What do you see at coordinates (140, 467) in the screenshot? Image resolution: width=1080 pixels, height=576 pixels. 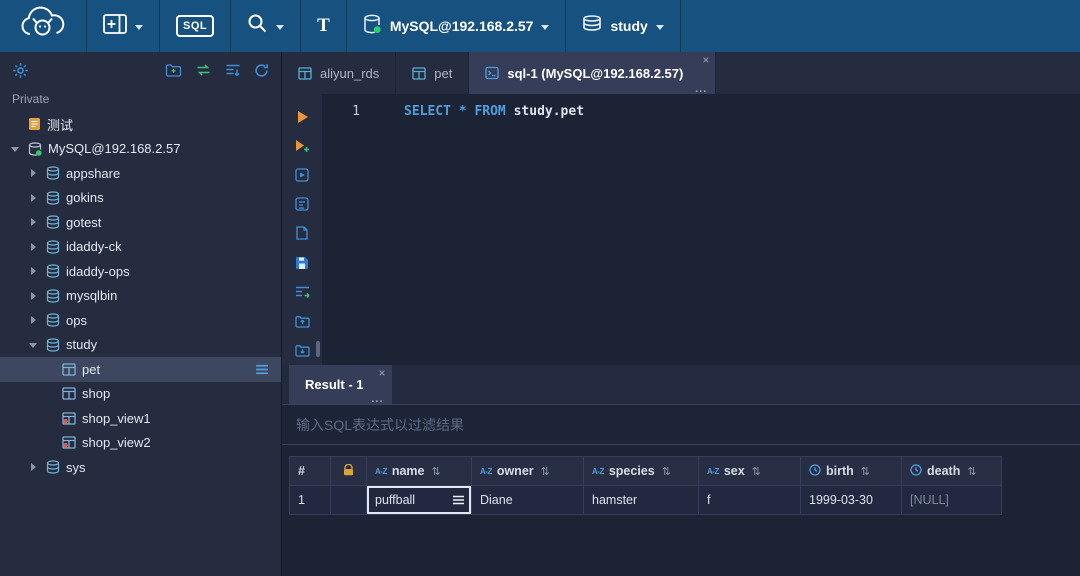 I see `tree-item-sys: sys` at bounding box center [140, 467].